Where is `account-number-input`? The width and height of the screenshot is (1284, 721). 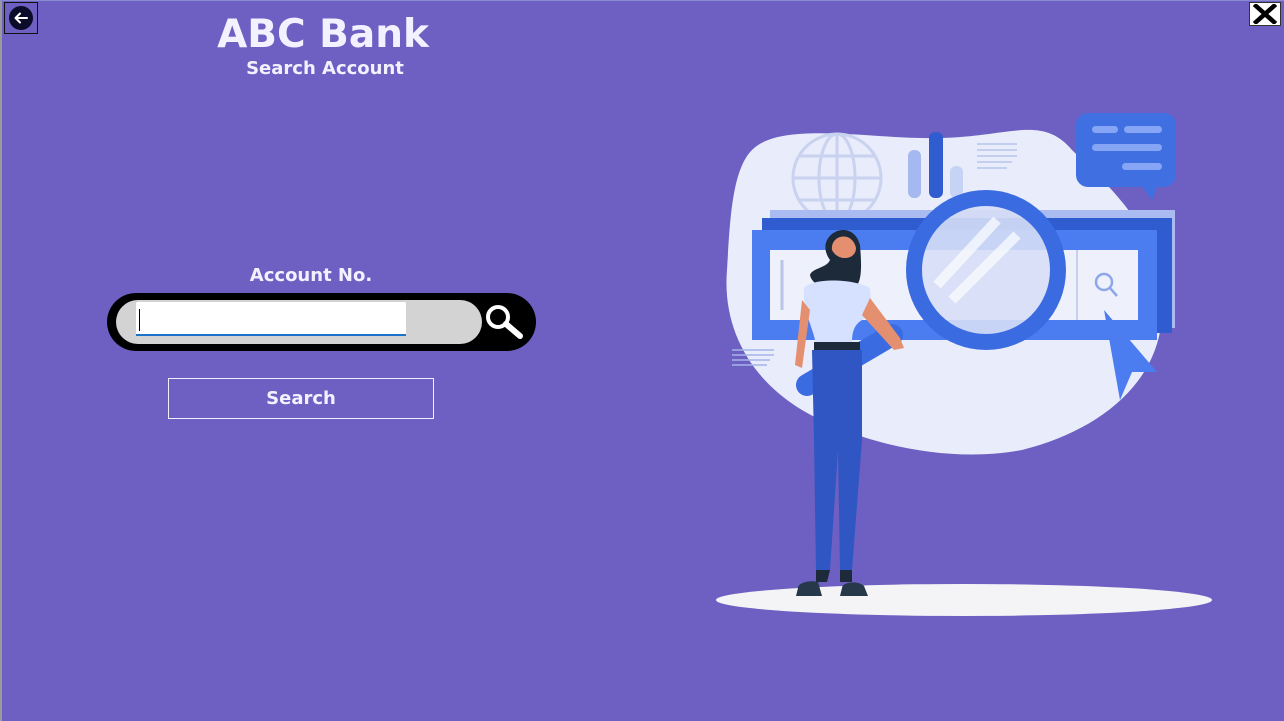
account-number-input is located at coordinates (271, 319).